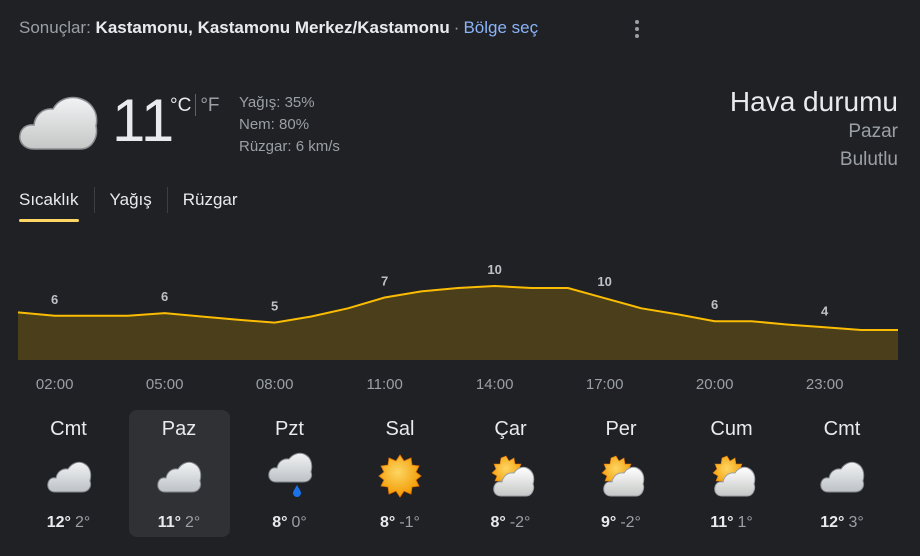  I want to click on weather-details: Yağış: 35% Nem: 80% Rüzgar: 6 km/s, so click(289, 125).